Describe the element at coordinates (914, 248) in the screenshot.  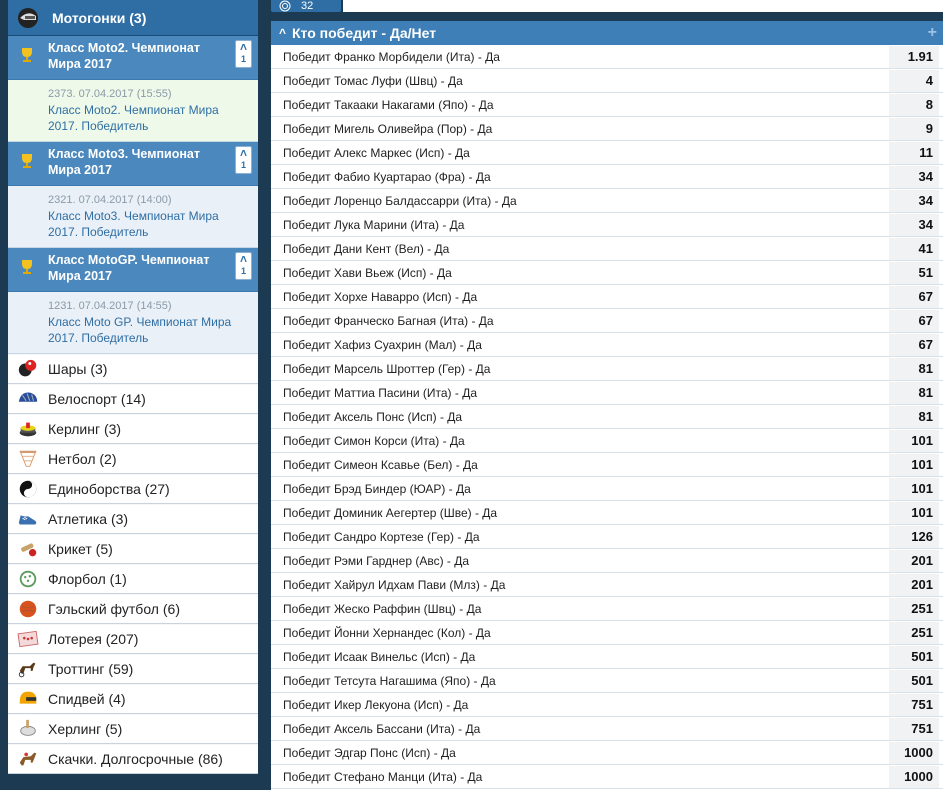
I see `odds-button: 41` at that location.